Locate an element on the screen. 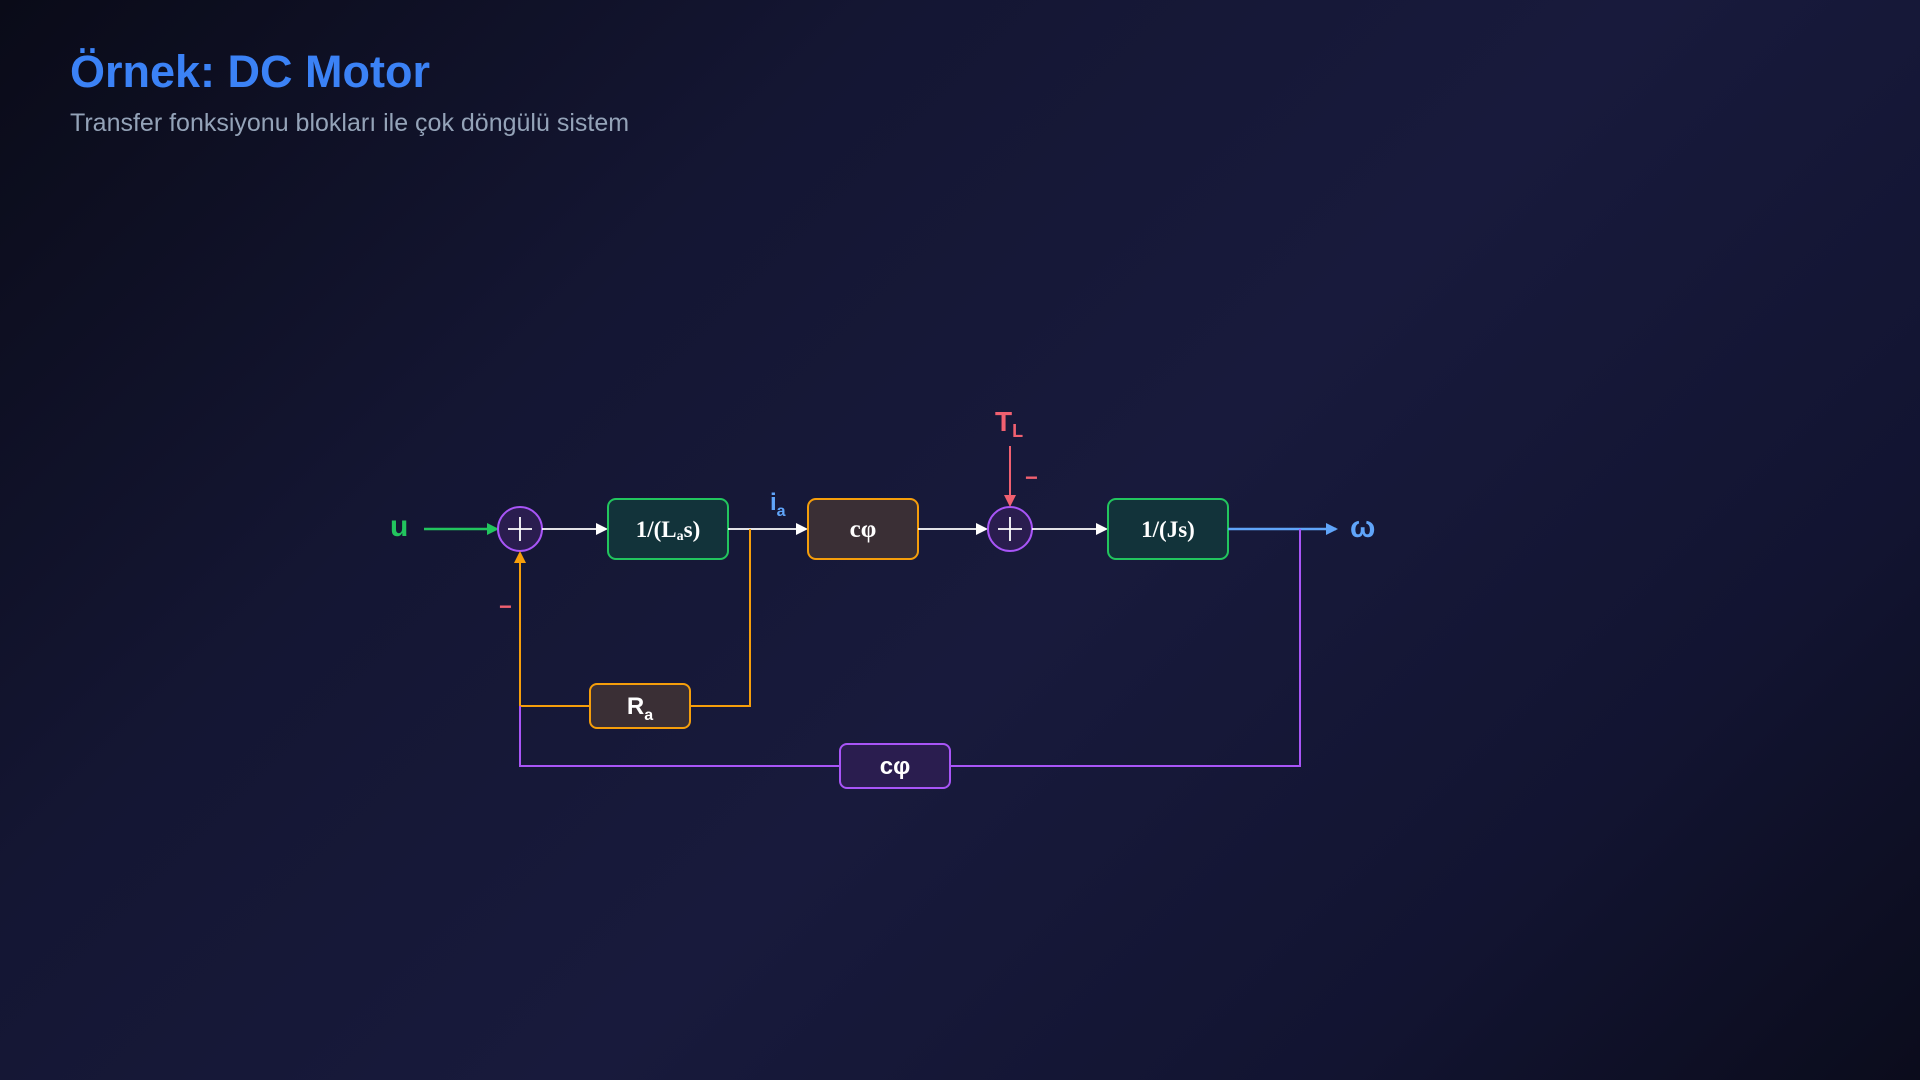  torque-constant-block: cφ is located at coordinates (863, 529).